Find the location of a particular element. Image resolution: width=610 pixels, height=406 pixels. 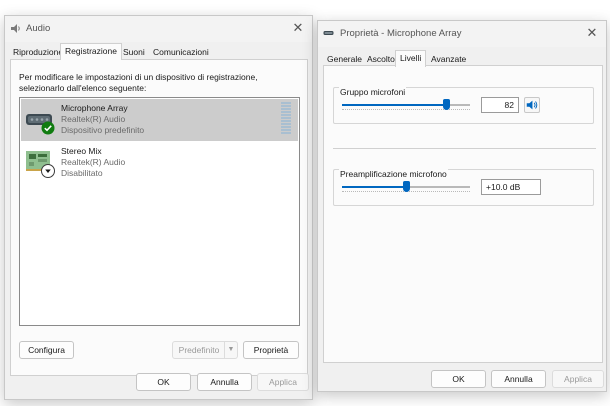

mic-level-fill is located at coordinates (394, 105).